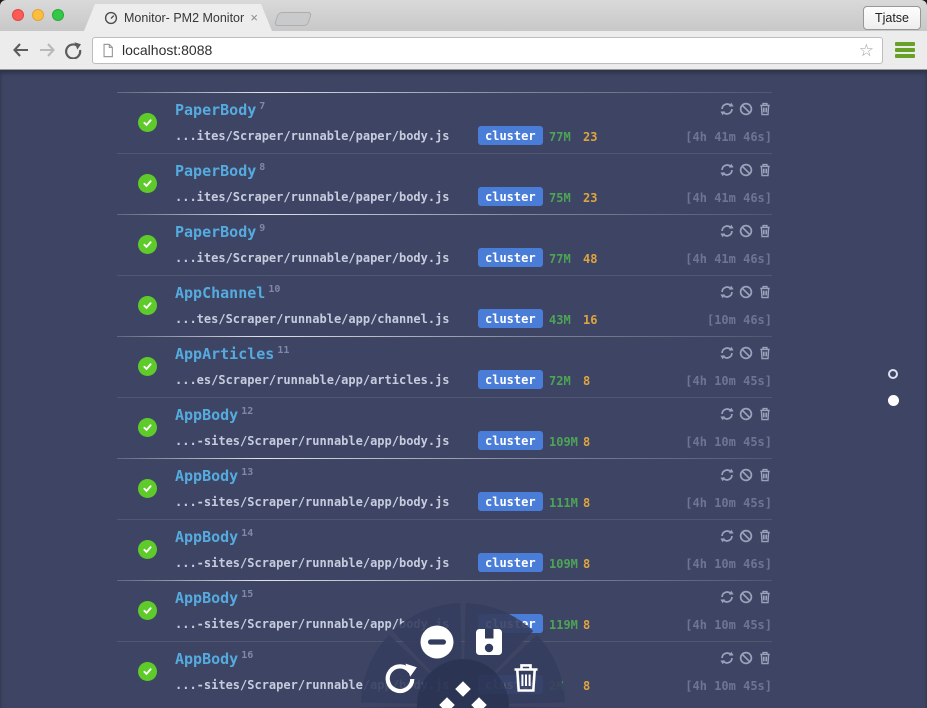  I want to click on process-id: 12, so click(247, 411).